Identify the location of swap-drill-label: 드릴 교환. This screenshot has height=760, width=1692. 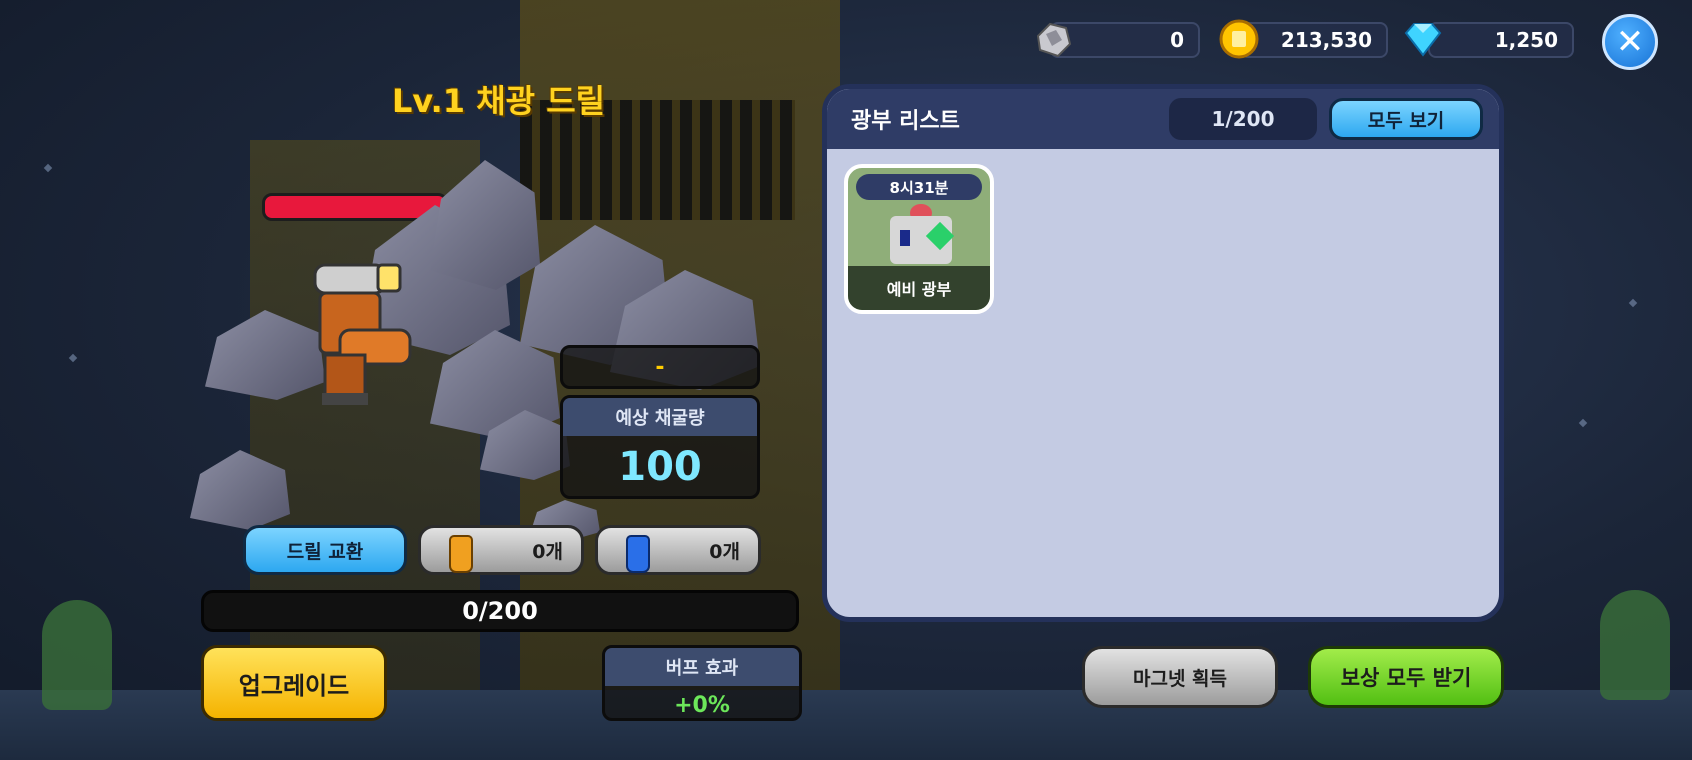
(325, 551).